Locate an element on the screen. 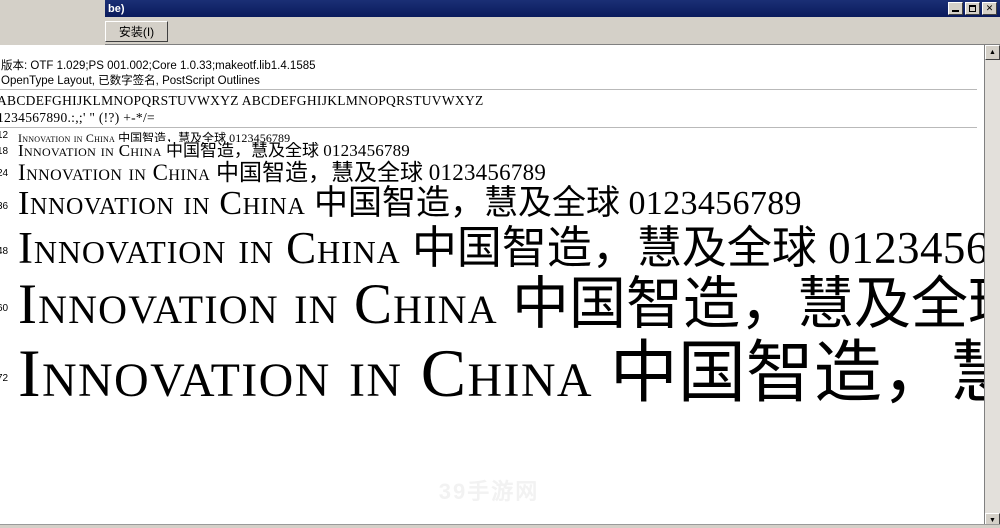 The width and height of the screenshot is (1000, 528). install-button: 安装(I) is located at coordinates (136, 31).